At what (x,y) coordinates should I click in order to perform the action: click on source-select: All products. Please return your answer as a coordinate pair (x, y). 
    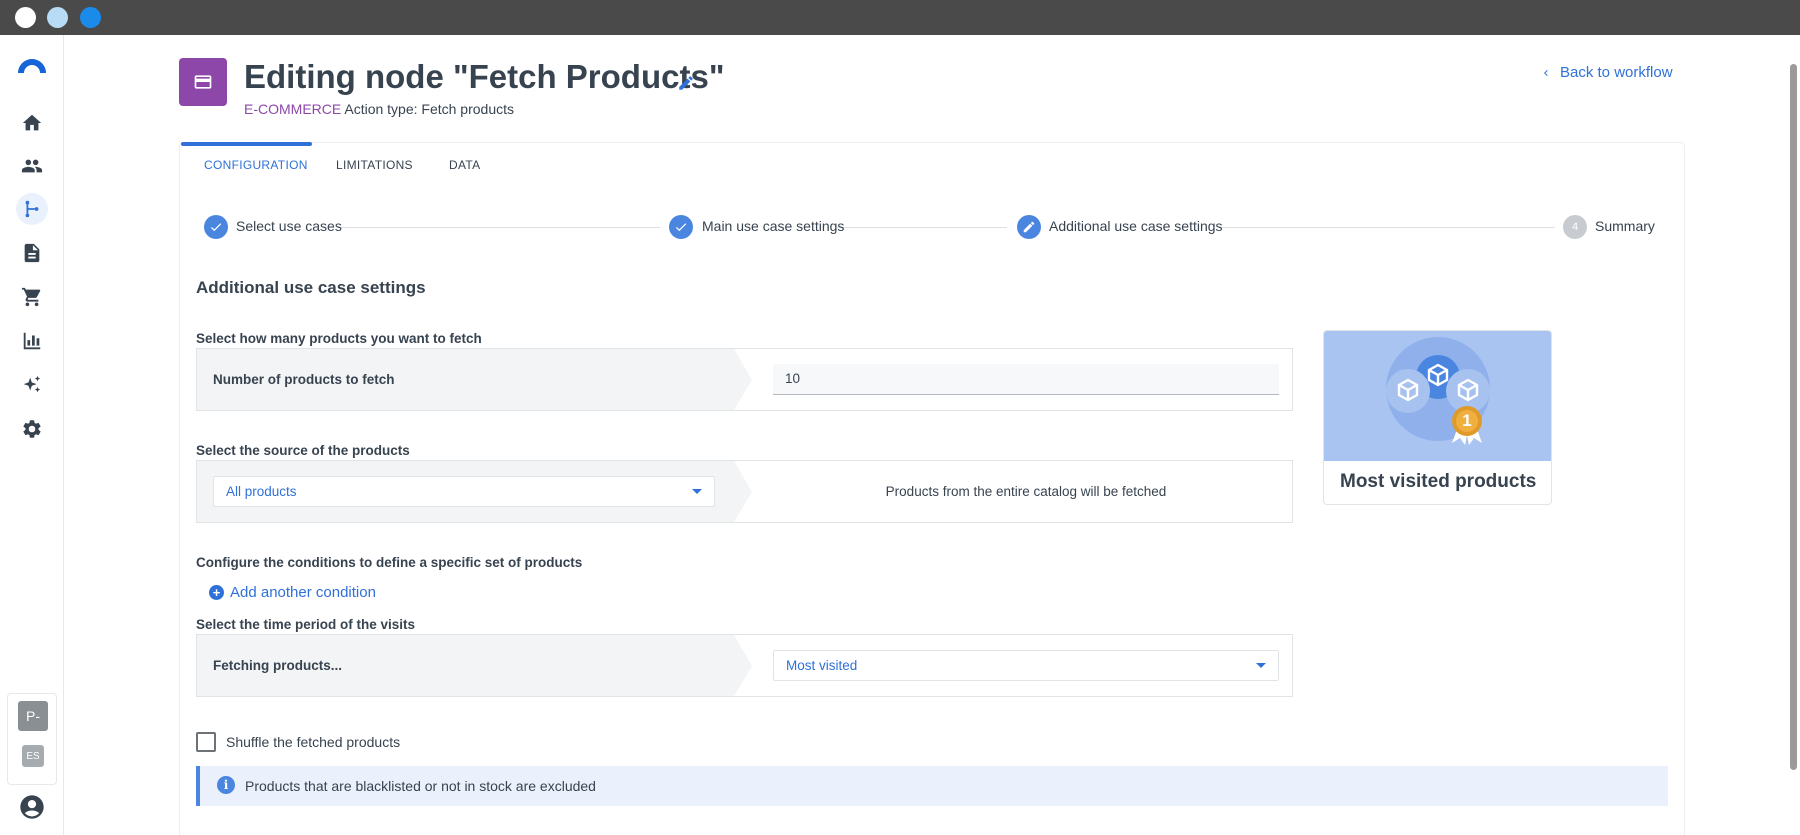
    Looking at the image, I should click on (464, 491).